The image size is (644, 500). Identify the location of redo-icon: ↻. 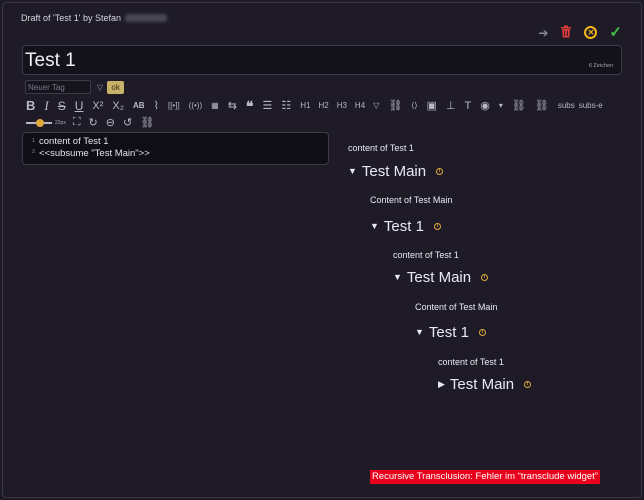
(93, 122).